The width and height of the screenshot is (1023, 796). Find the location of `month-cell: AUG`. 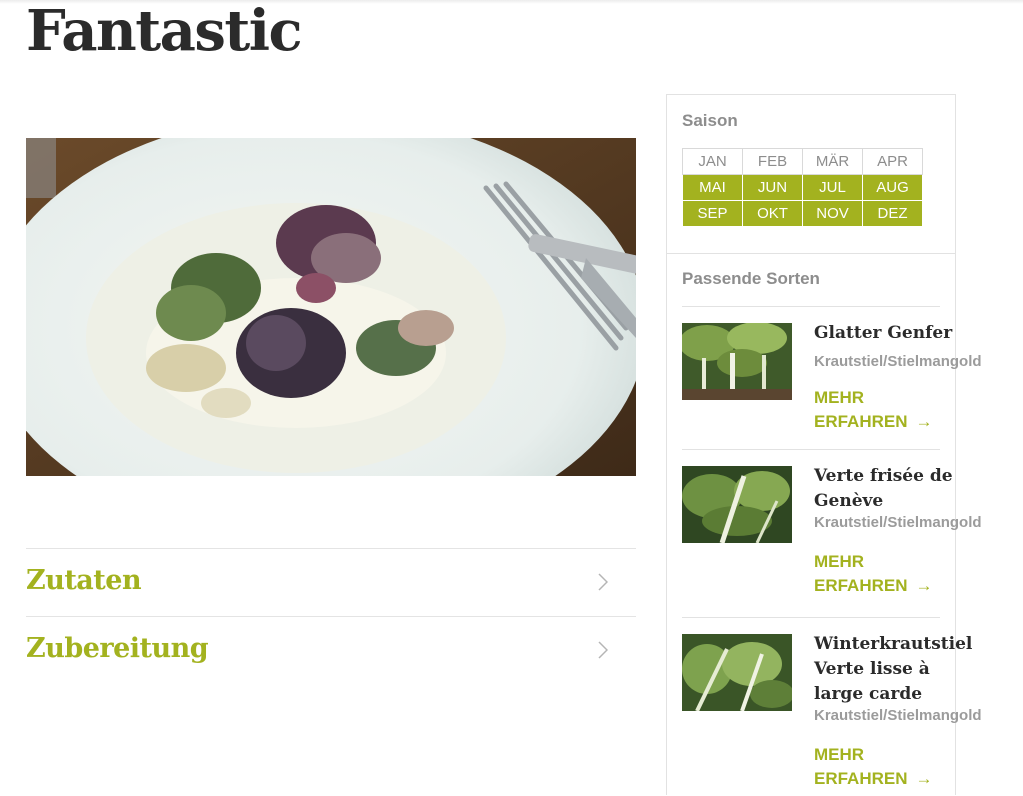

month-cell: AUG is located at coordinates (892, 187).